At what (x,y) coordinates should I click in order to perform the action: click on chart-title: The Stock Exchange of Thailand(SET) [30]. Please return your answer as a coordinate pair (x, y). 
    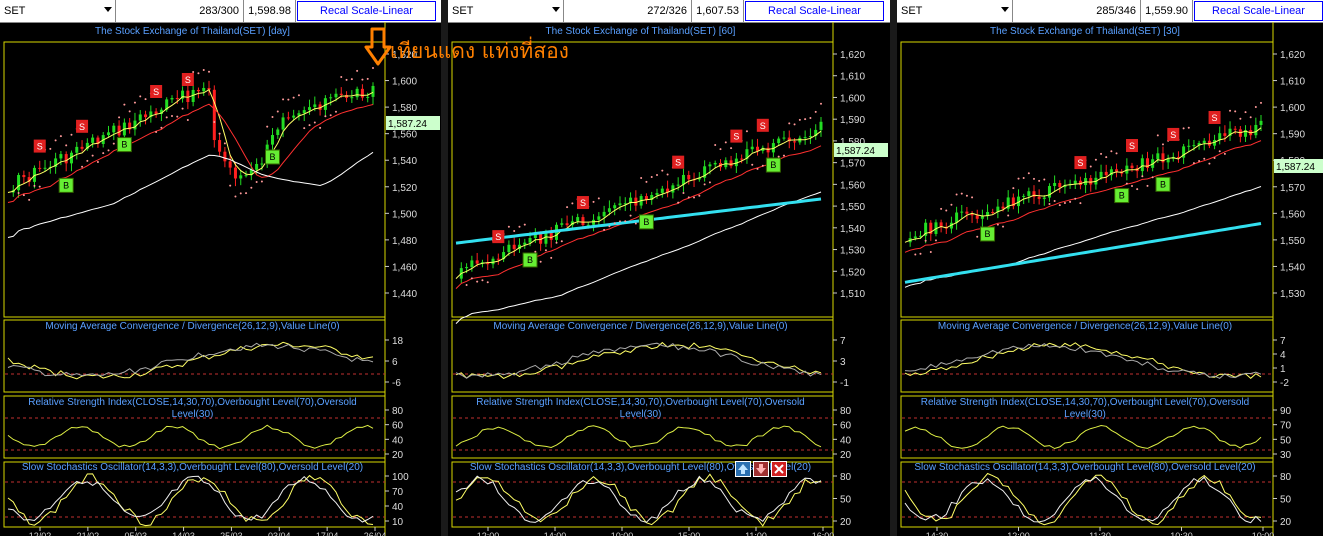
    Looking at the image, I should click on (1085, 31).